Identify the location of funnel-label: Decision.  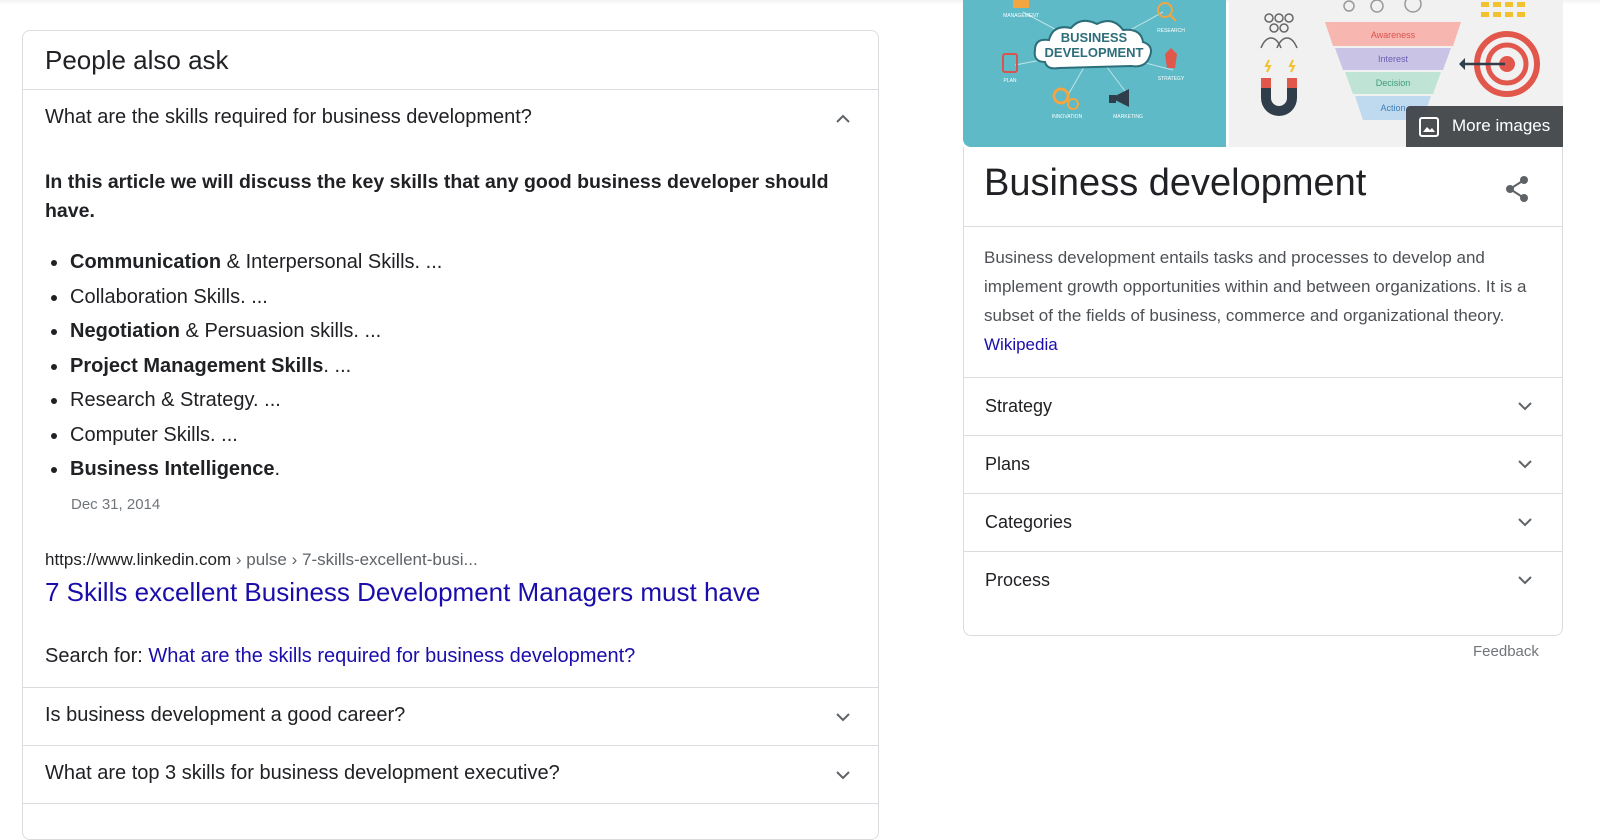
(1393, 83).